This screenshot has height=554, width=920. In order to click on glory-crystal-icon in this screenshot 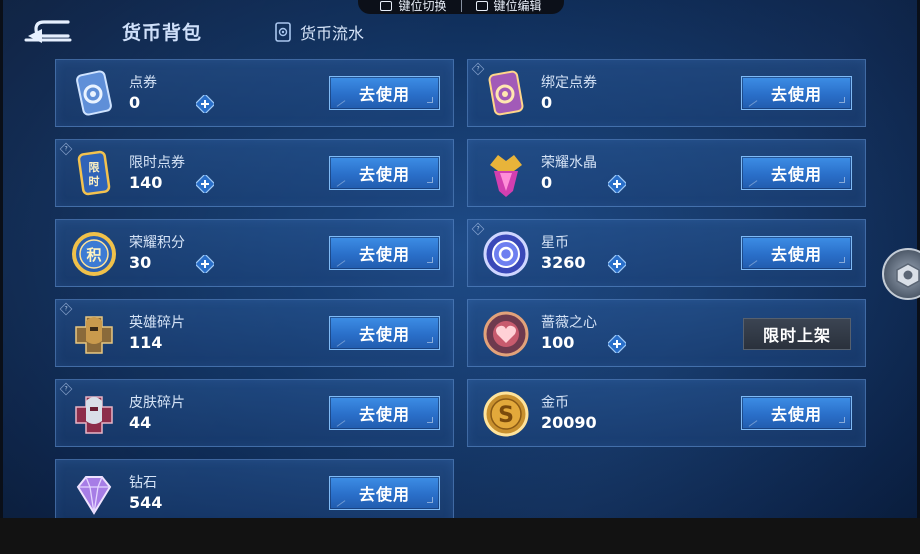, I will do `click(506, 174)`.